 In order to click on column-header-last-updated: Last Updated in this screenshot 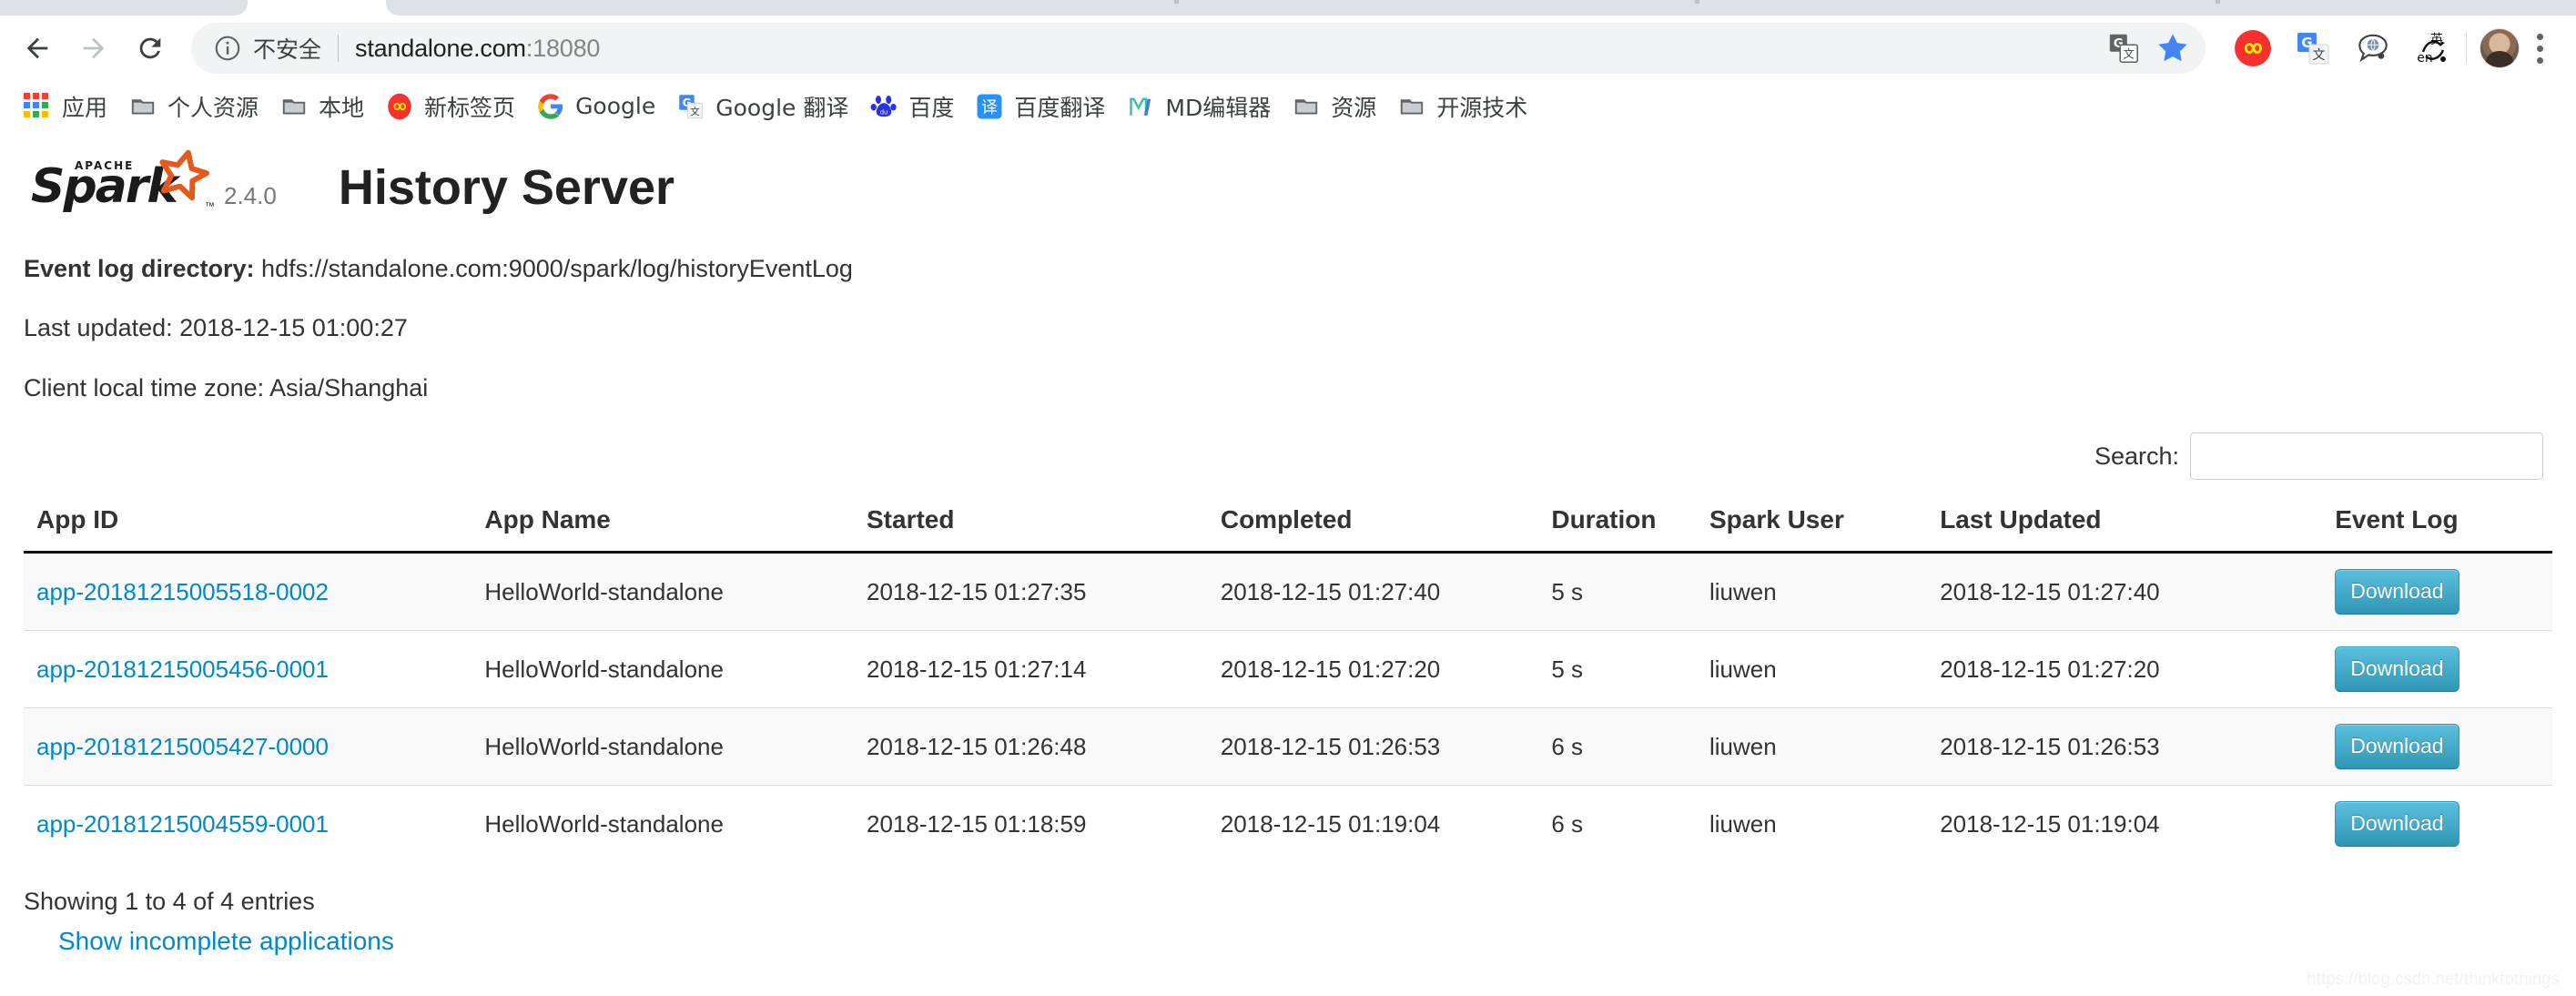, I will do `click(2138, 529)`.